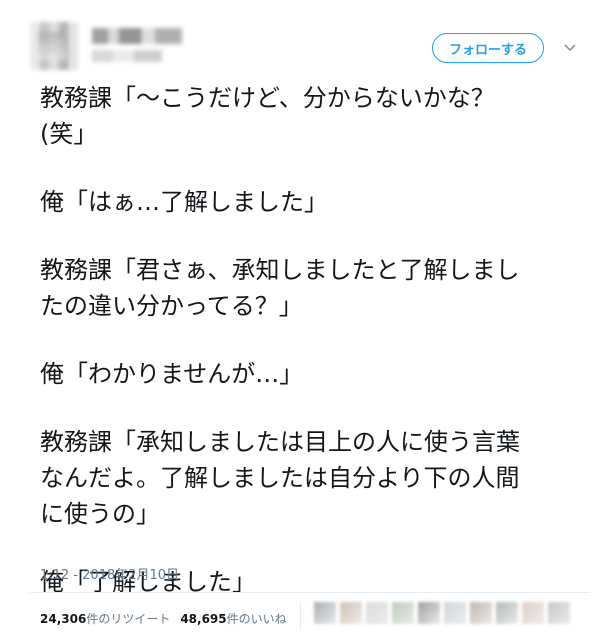  I want to click on like-count: 48,695, so click(203, 618).